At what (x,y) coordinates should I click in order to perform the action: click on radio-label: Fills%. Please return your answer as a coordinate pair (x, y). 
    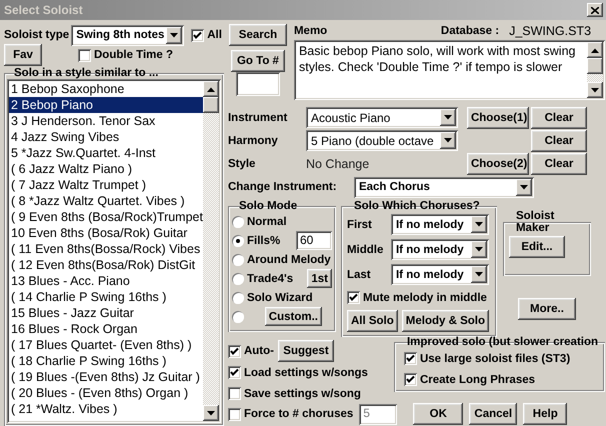
    Looking at the image, I should click on (263, 240).